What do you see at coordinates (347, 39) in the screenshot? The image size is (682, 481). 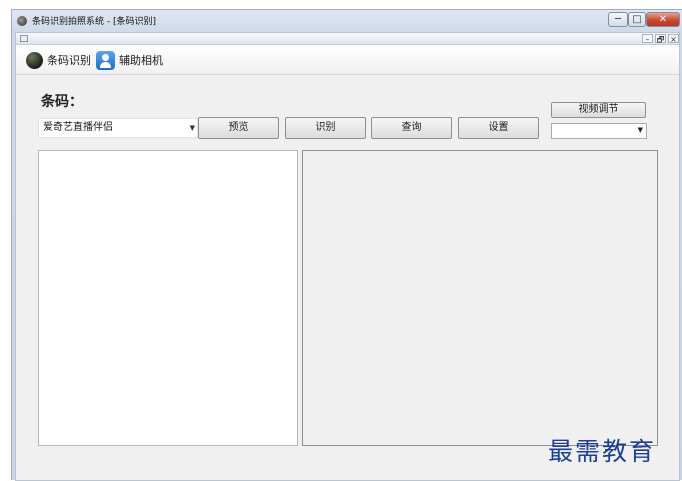 I see `mdi-caption-bar: – 🗗 ×` at bounding box center [347, 39].